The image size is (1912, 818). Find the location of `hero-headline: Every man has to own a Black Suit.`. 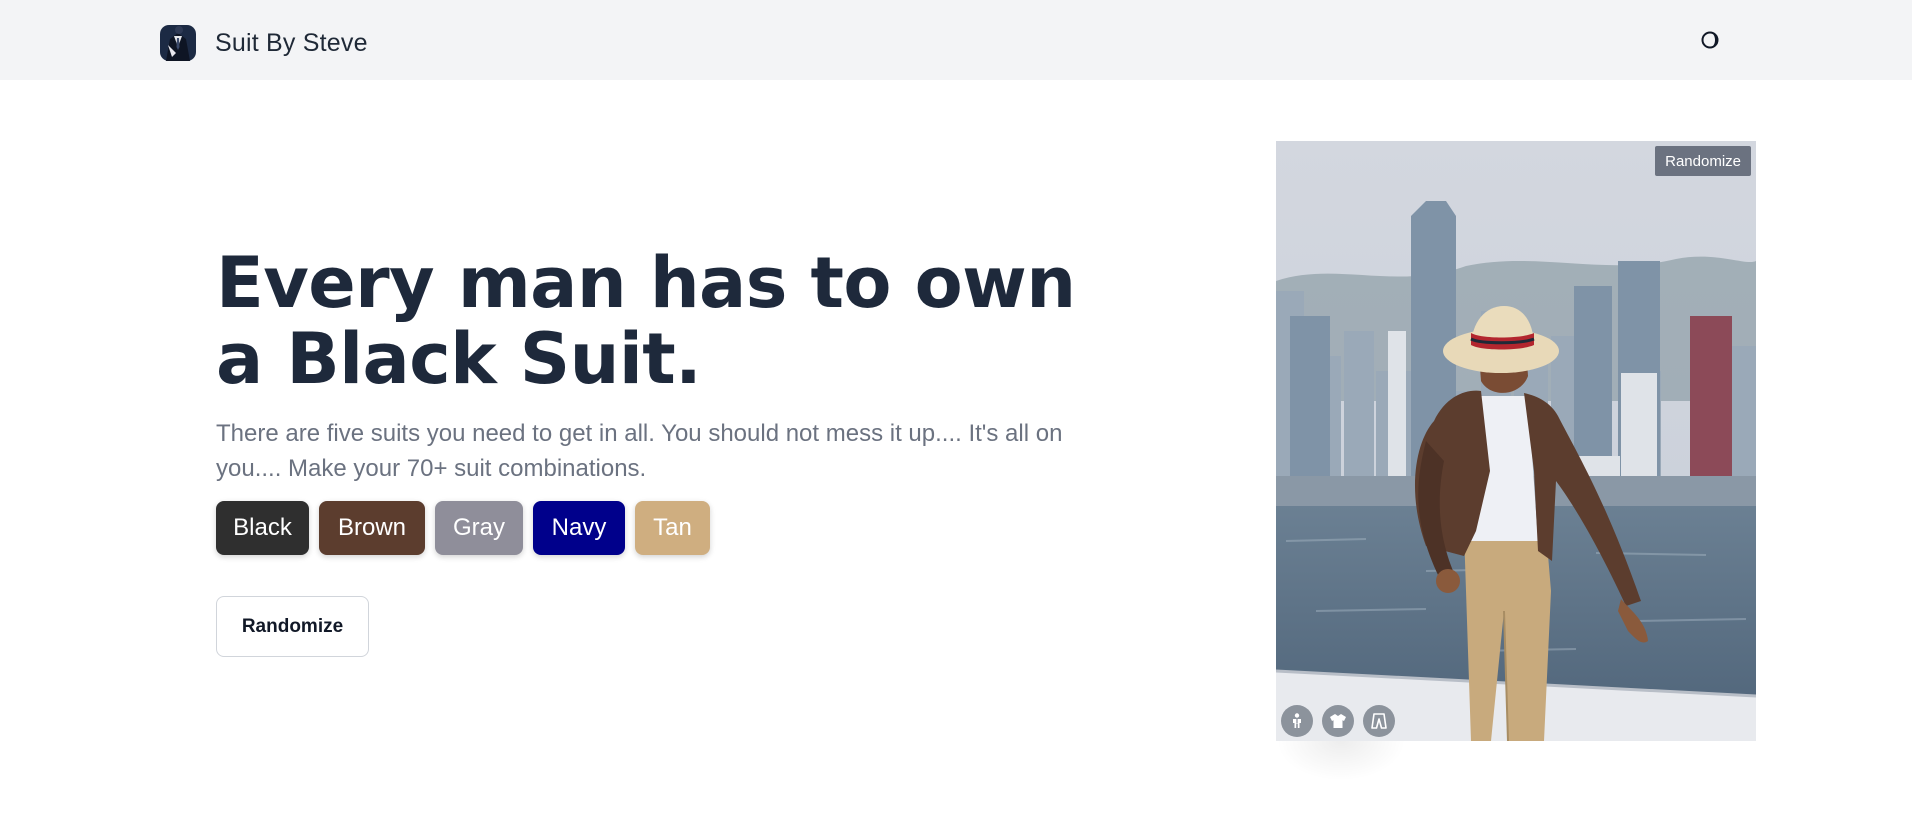

hero-headline: Every man has to own a Black Suit. is located at coordinates (646, 321).